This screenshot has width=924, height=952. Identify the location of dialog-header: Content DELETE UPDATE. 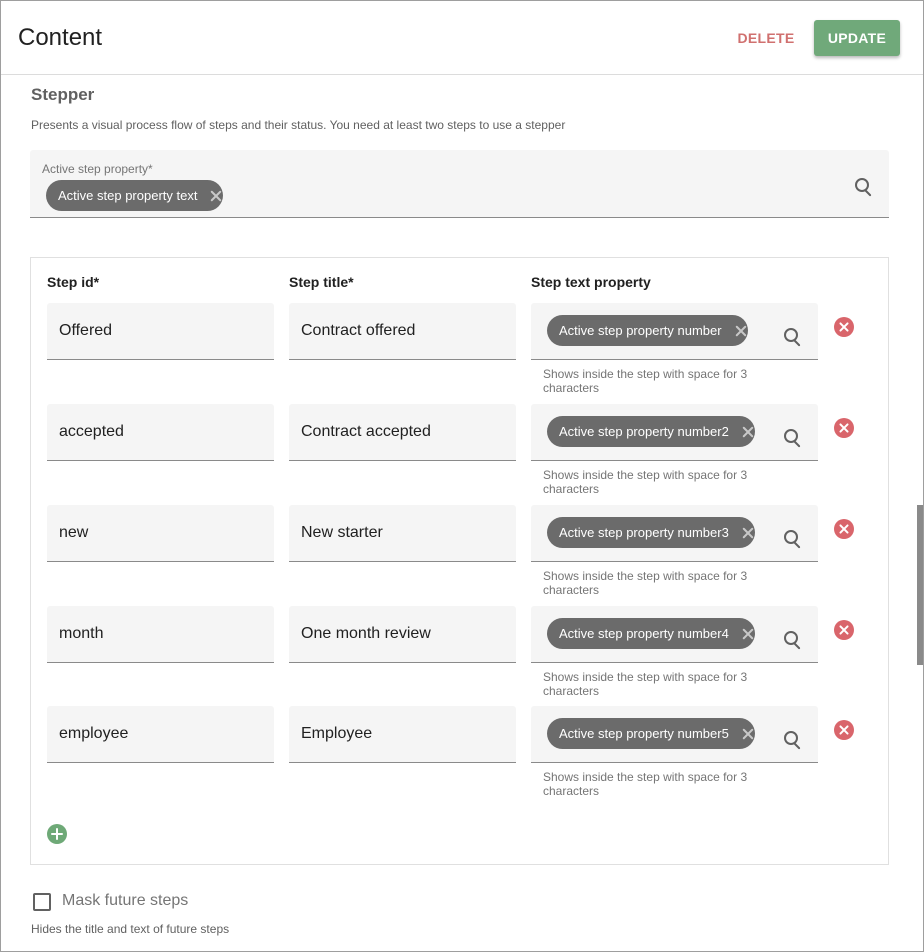
(462, 38).